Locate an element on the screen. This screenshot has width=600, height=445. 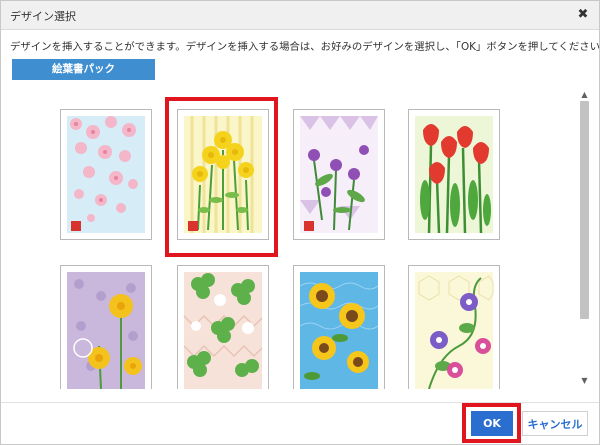
design-thumb-sumire is located at coordinates (339, 174).